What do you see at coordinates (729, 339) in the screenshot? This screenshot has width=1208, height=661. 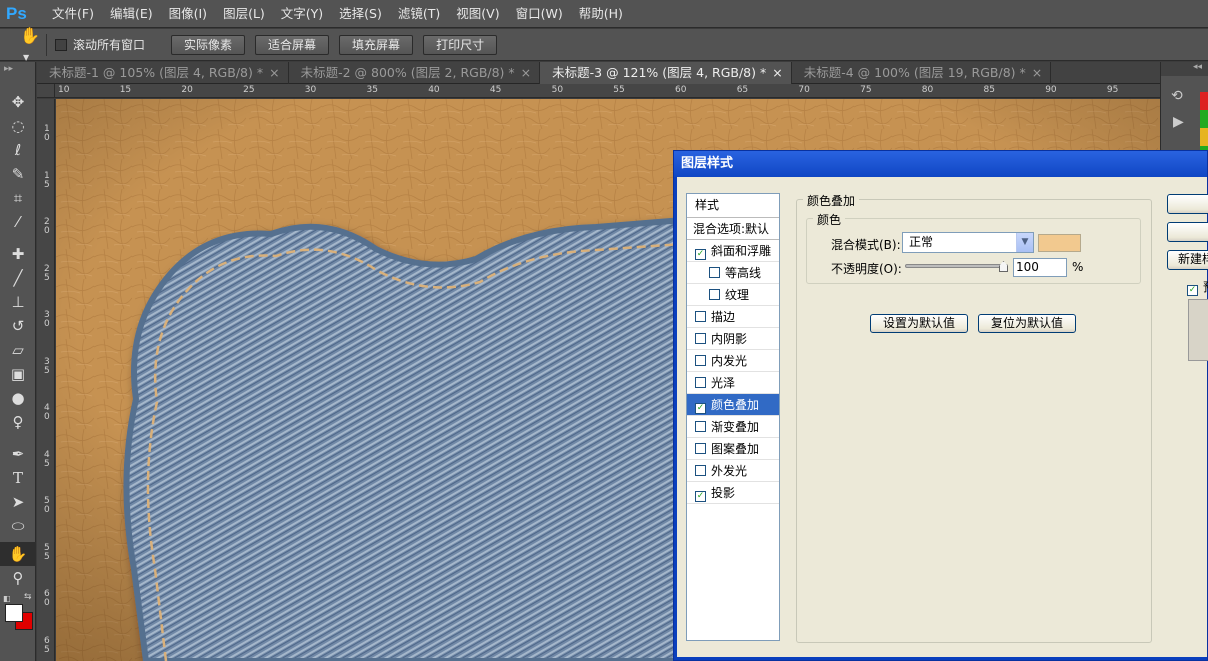 I see `style-item-label: 内阴影` at bounding box center [729, 339].